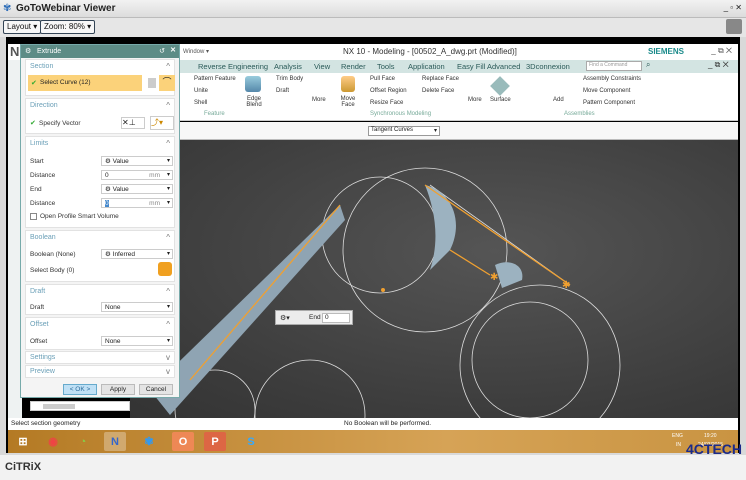  What do you see at coordinates (183, 441) in the screenshot?
I see `office-icon: O` at bounding box center [183, 441].